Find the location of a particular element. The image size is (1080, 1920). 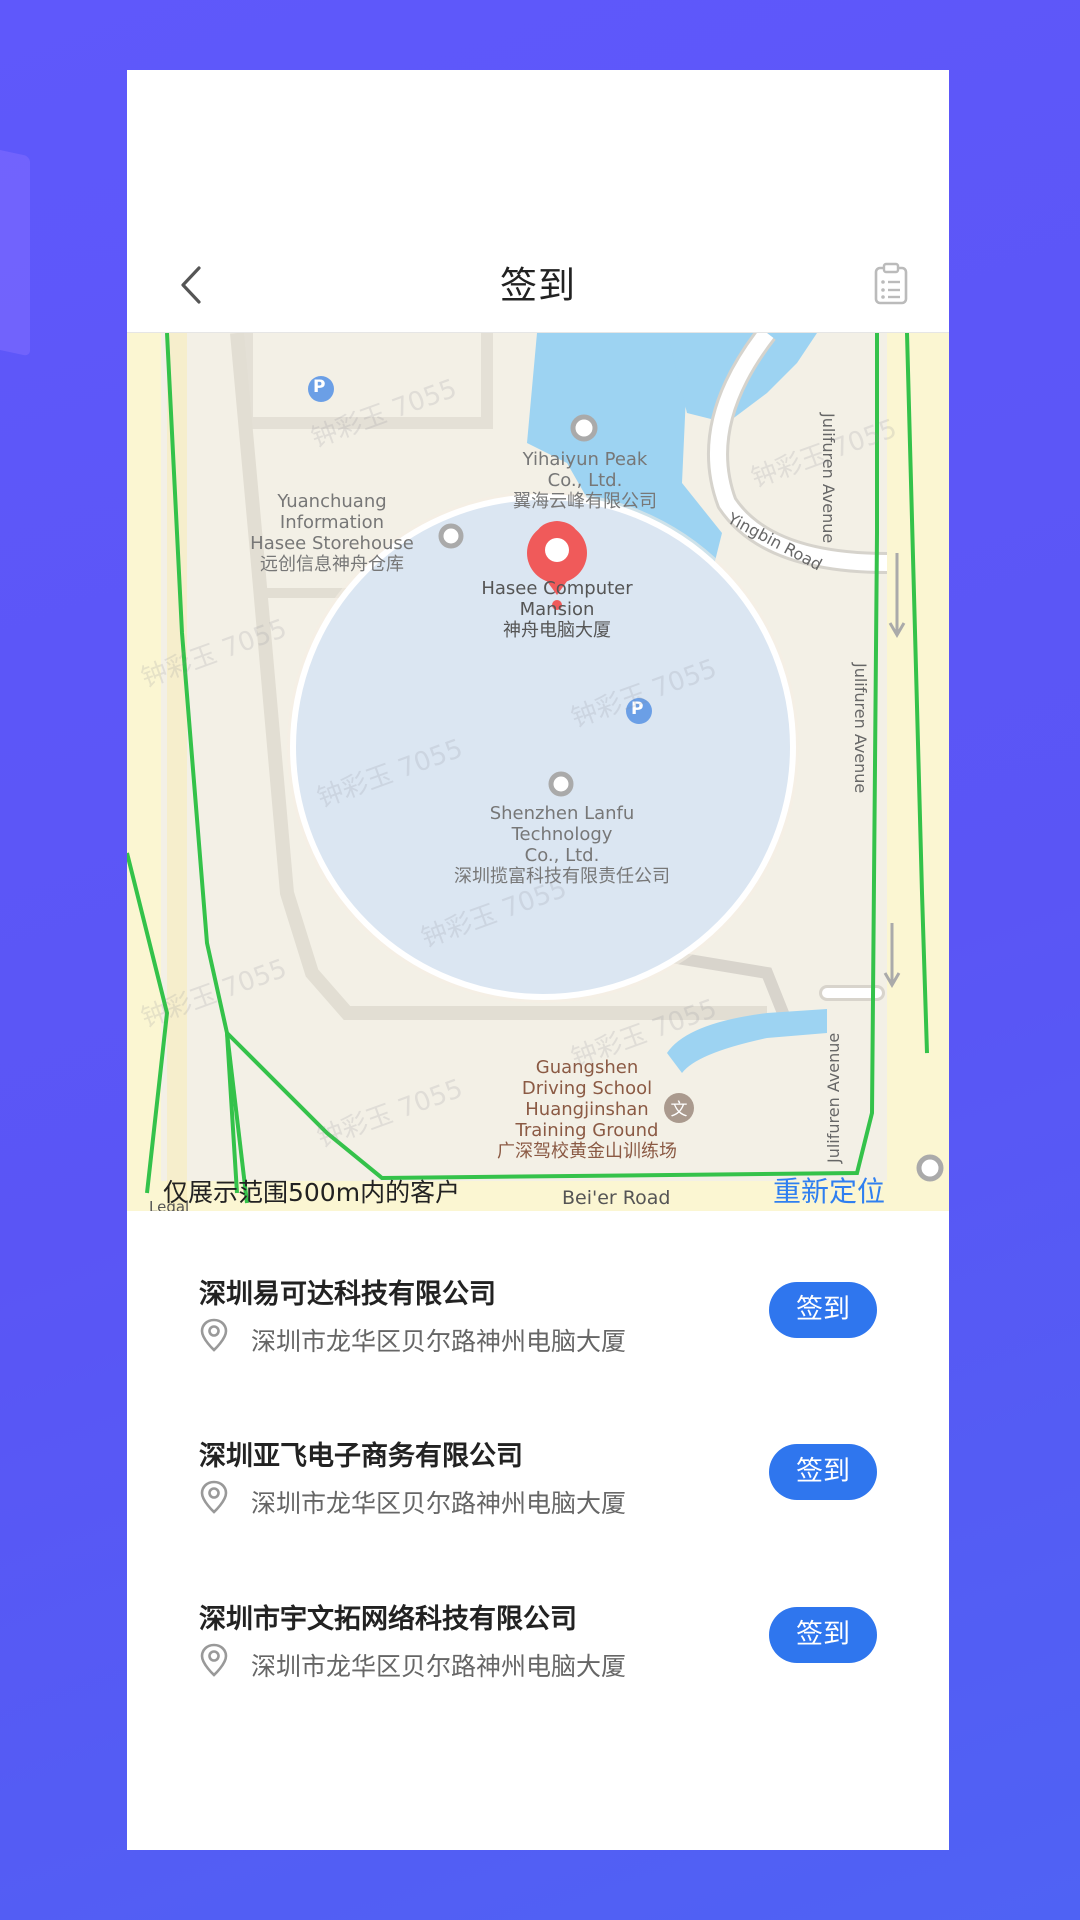

map-label: 神舟电脑大厦 is located at coordinates (557, 630).